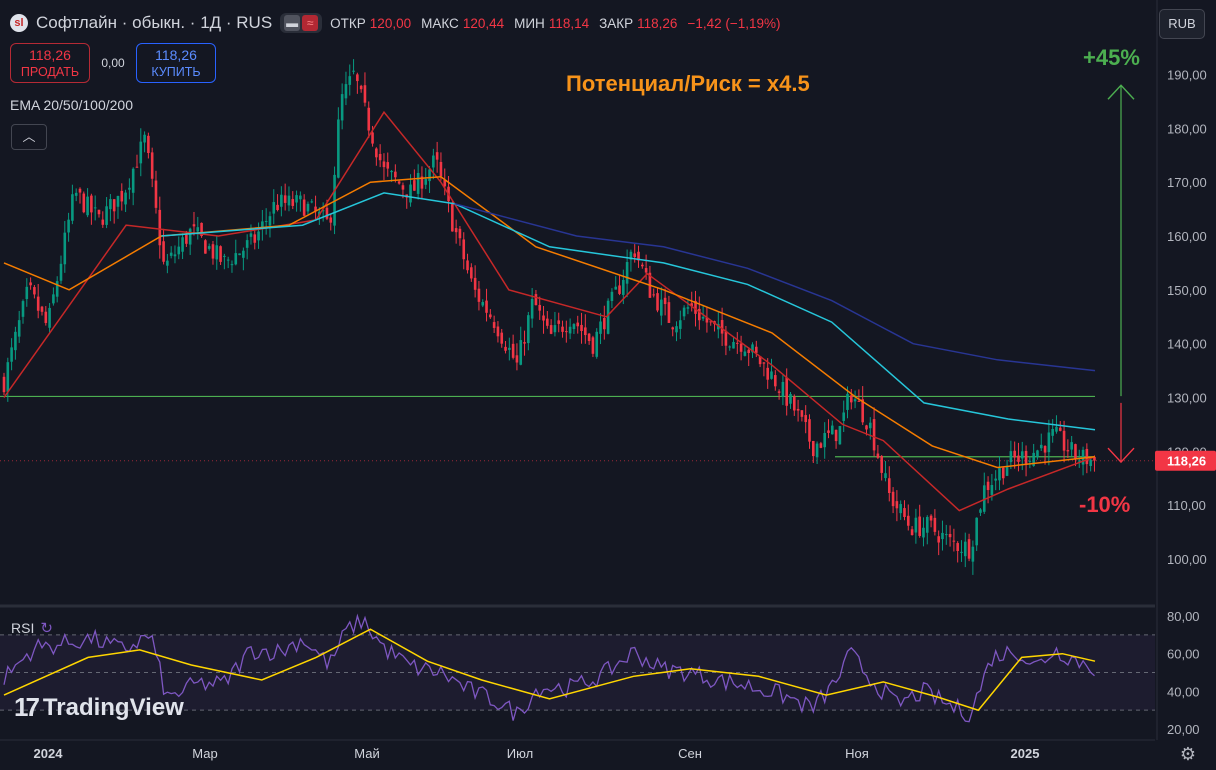  I want to click on sell-button: 118,26 ПРОДАТЬ, so click(50, 63).